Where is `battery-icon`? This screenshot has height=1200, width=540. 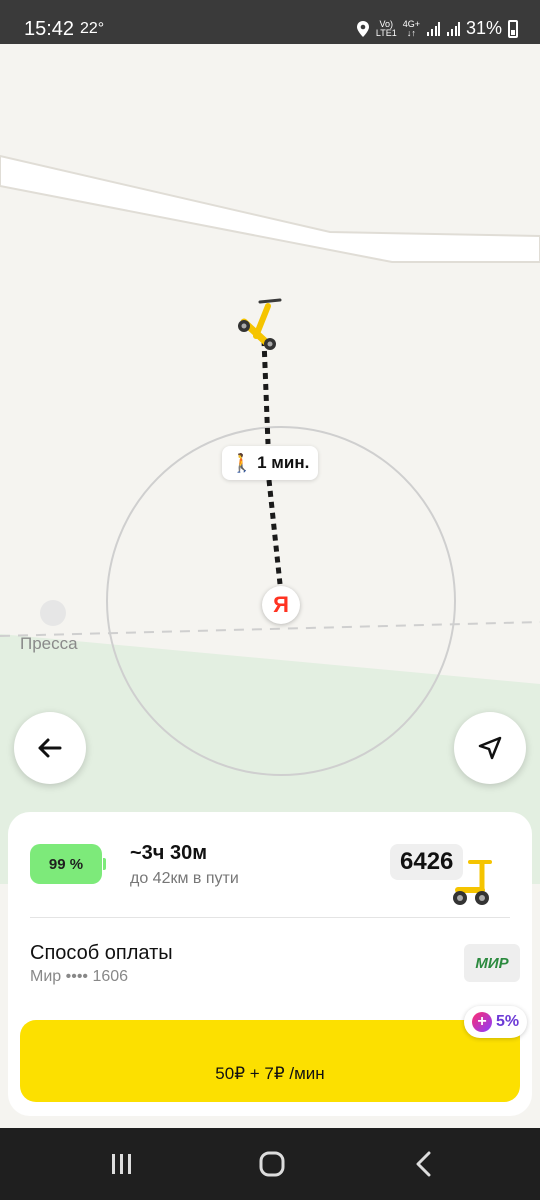 battery-icon is located at coordinates (513, 28).